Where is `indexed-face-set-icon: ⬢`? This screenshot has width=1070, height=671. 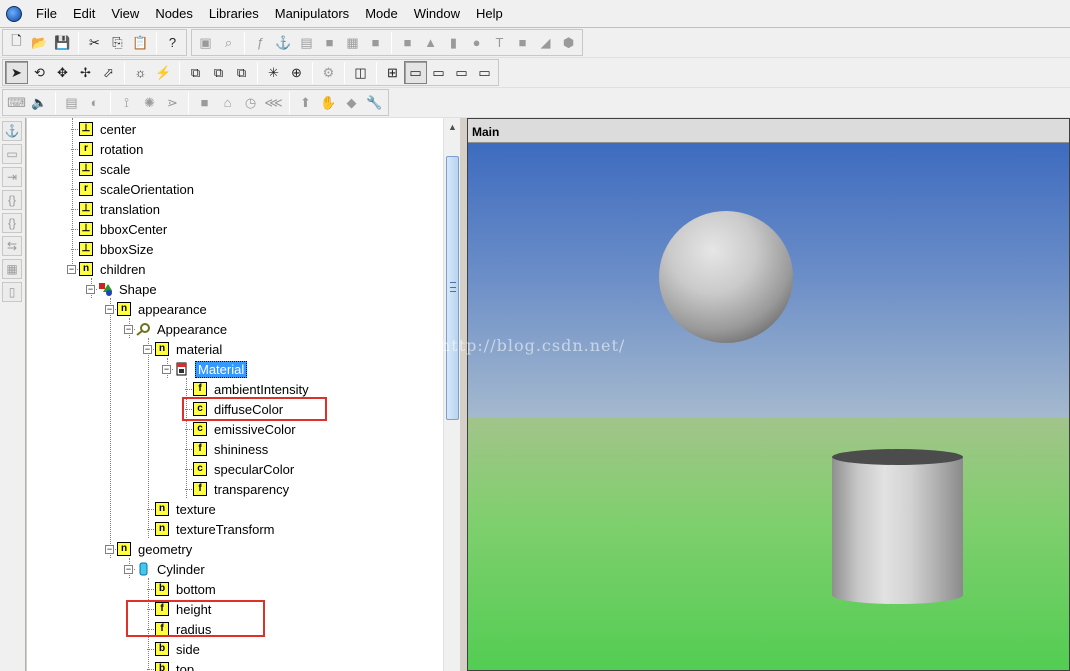
indexed-face-set-icon: ⬢ is located at coordinates (568, 42).